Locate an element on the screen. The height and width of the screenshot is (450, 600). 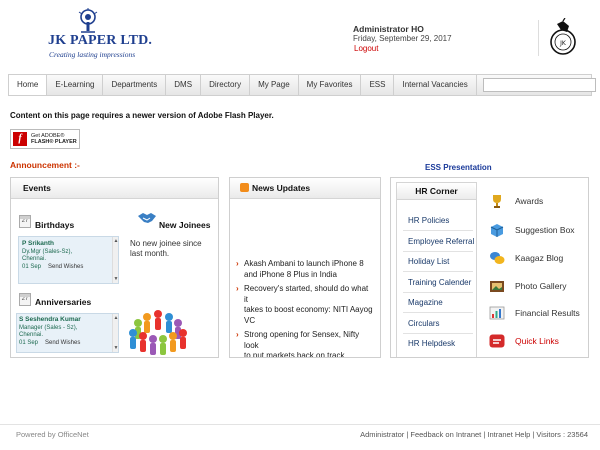
nav-tab-my-page: My Page is located at coordinates (274, 85).